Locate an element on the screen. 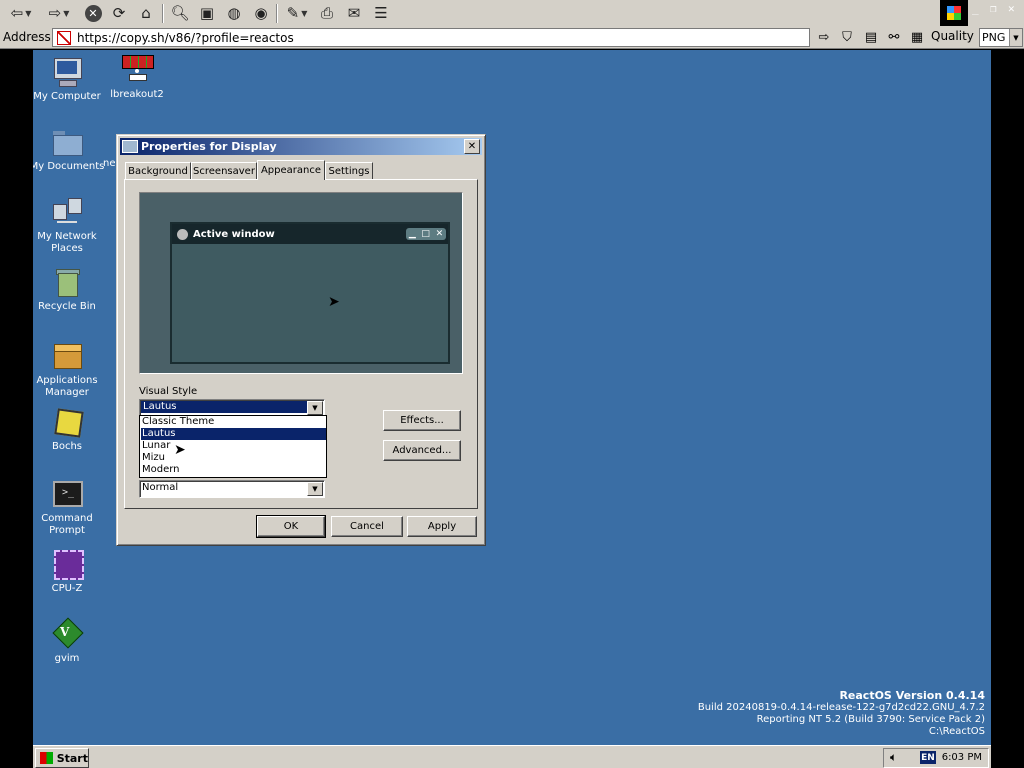 The height and width of the screenshot is (768, 1024). stop-button: ✕ is located at coordinates (93, 13).